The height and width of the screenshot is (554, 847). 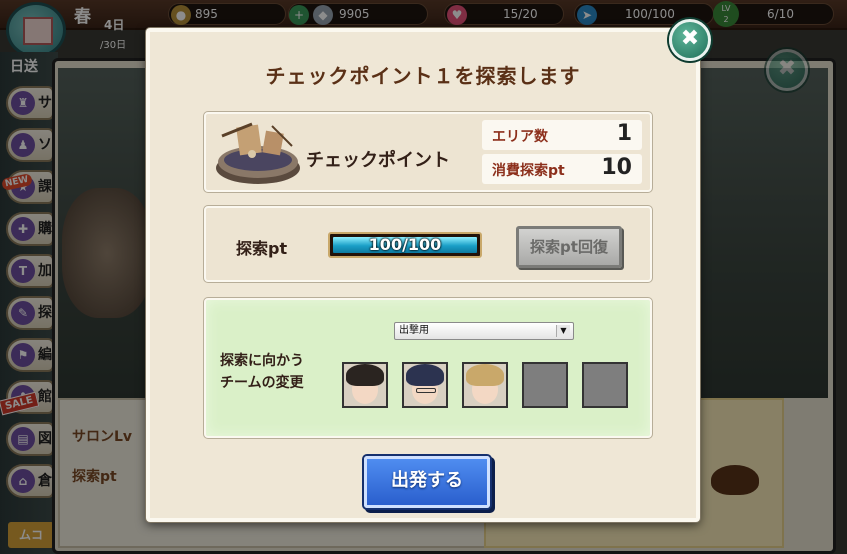 I want to click on area-count-stat: エリア数 1, so click(x=562, y=135).